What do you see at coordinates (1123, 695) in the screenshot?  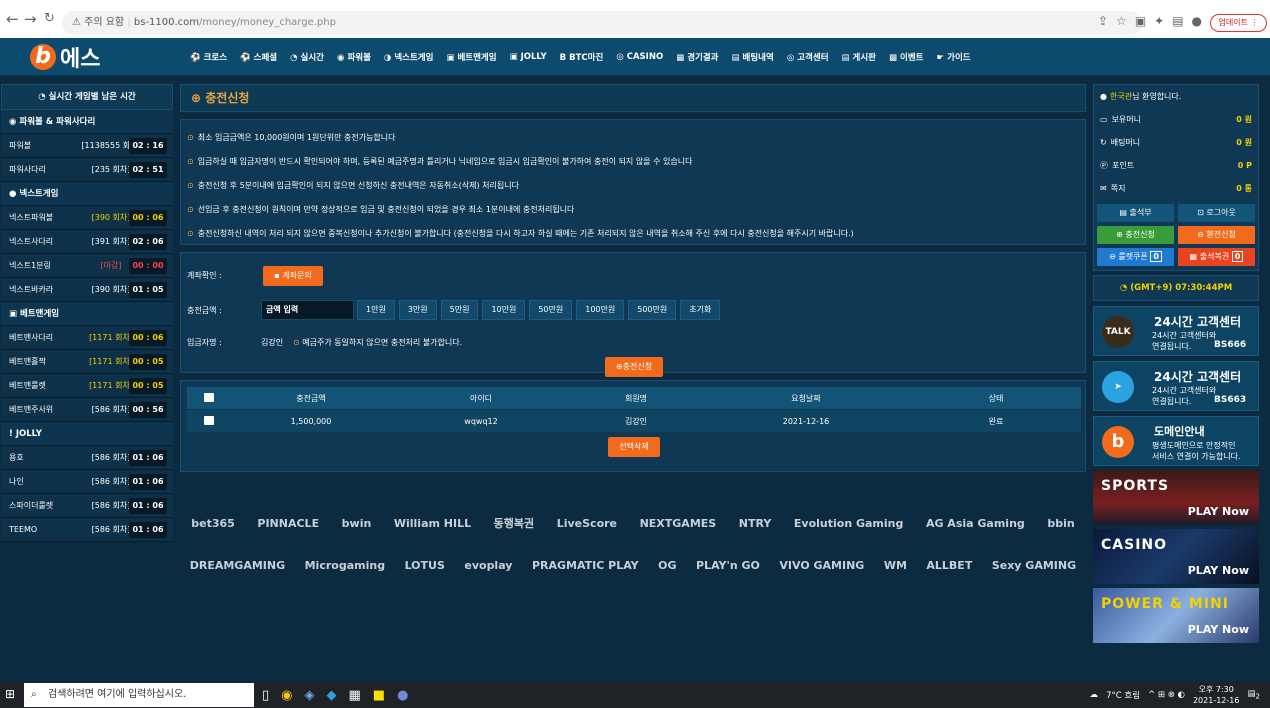 I see `weather-text: 7°C 흐림` at bounding box center [1123, 695].